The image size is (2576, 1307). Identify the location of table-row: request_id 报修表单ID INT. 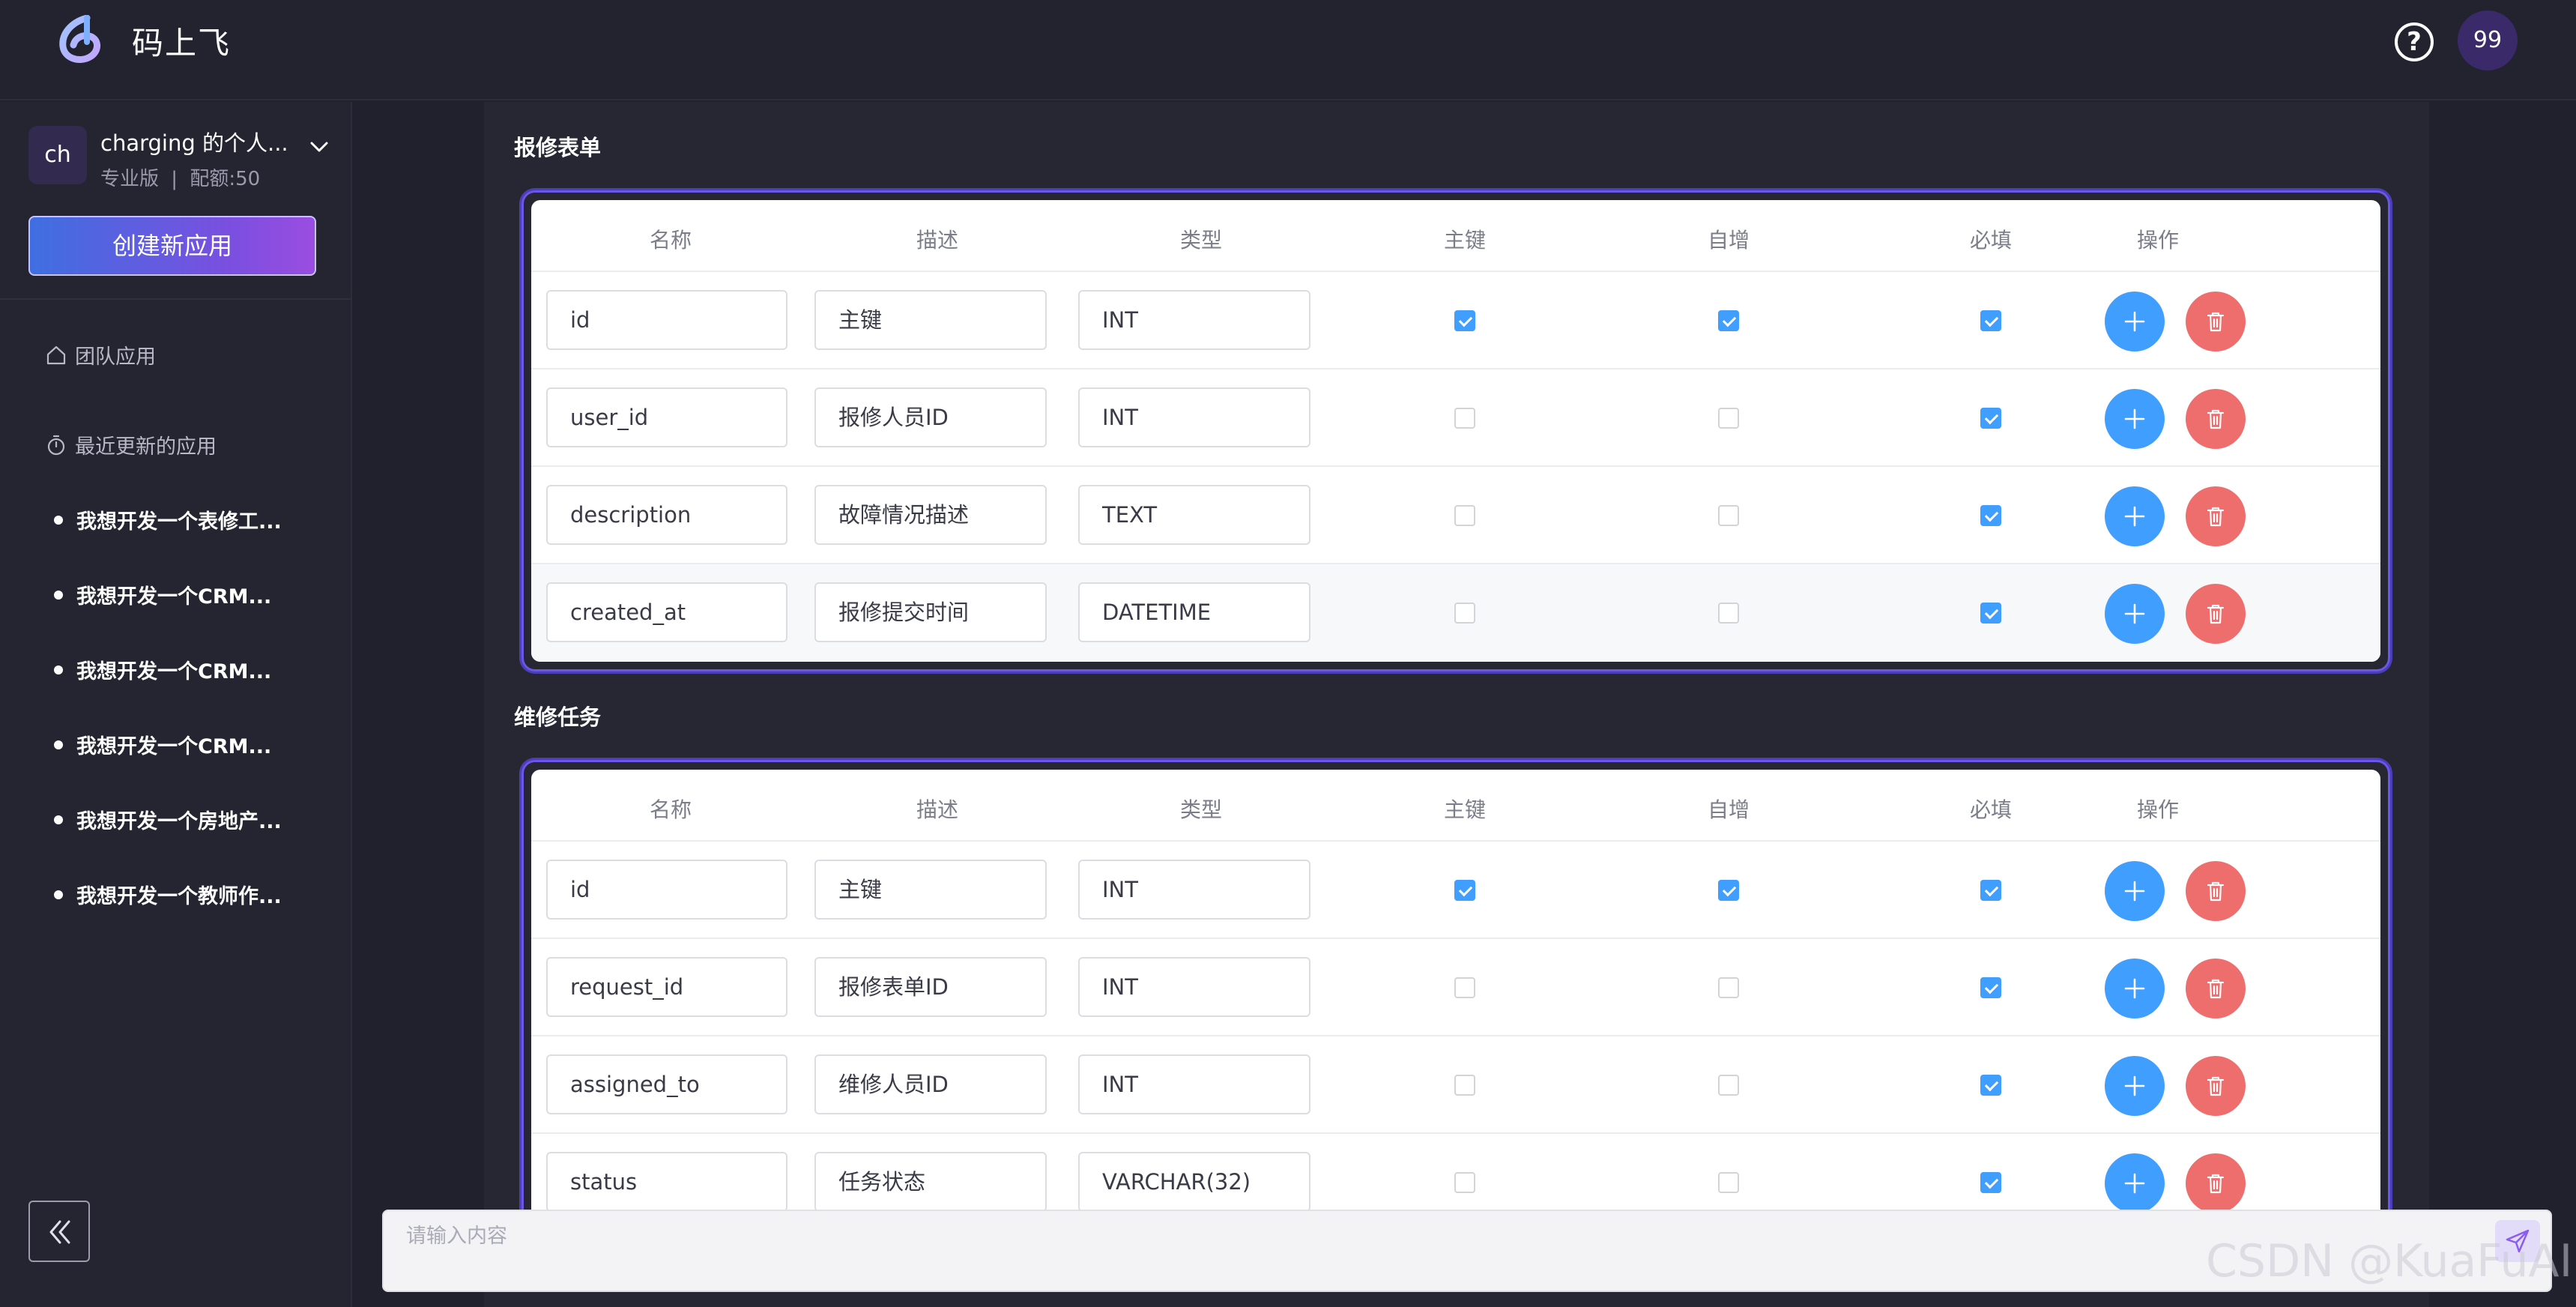
(1455, 987).